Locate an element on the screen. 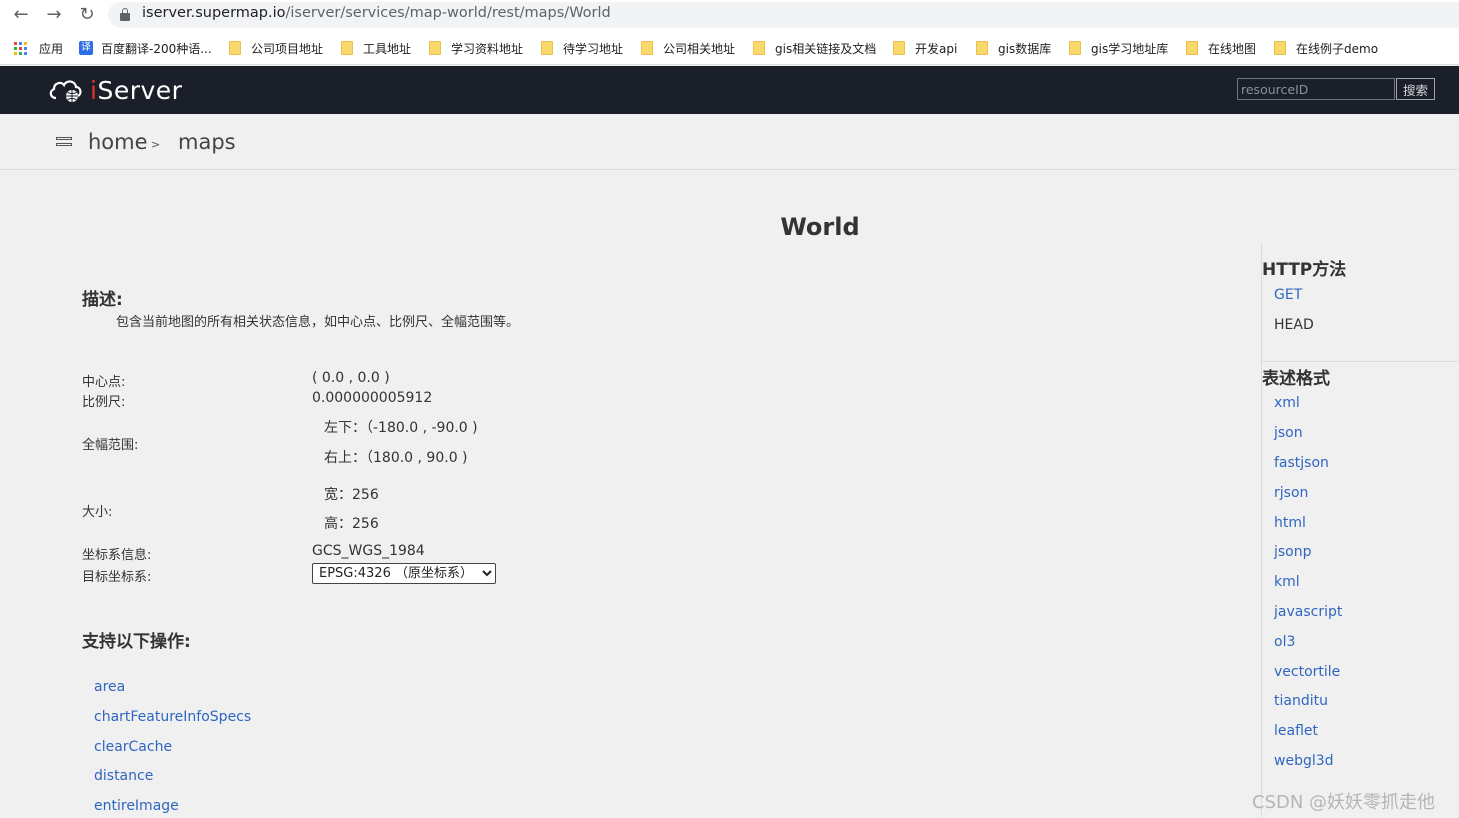 The width and height of the screenshot is (1459, 818). bookmark-label: 在线例子demo is located at coordinates (1337, 48).